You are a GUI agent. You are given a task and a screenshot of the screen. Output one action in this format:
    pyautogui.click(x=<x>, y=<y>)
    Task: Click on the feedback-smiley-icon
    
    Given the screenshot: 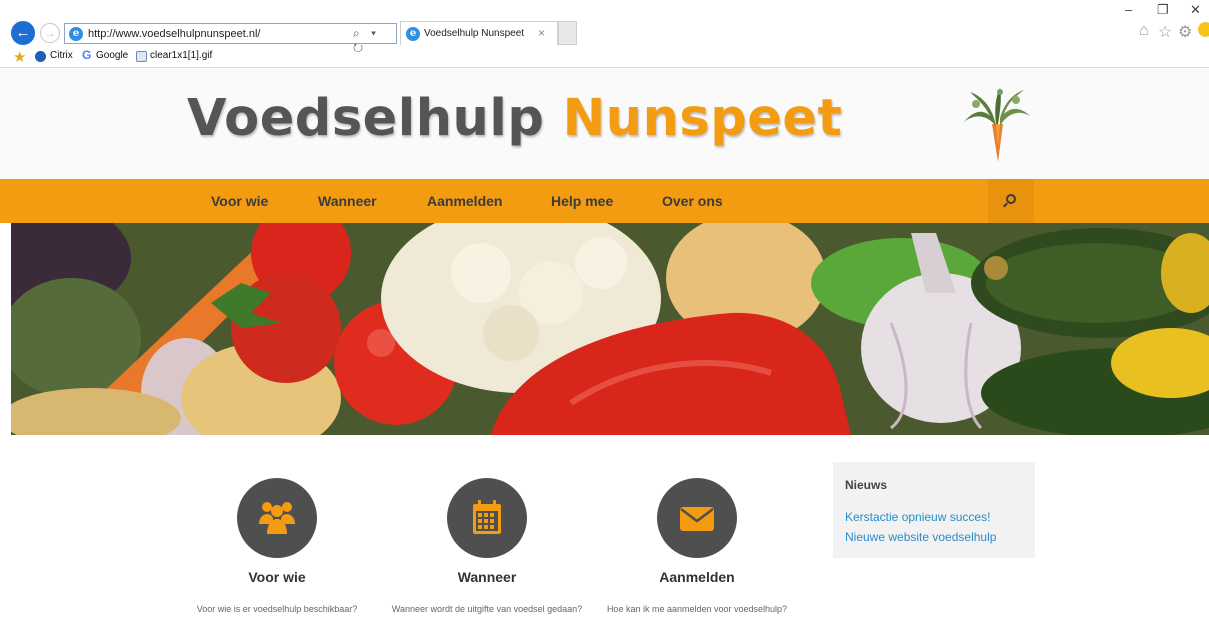 What is the action you would take?
    pyautogui.click(x=1203, y=29)
    